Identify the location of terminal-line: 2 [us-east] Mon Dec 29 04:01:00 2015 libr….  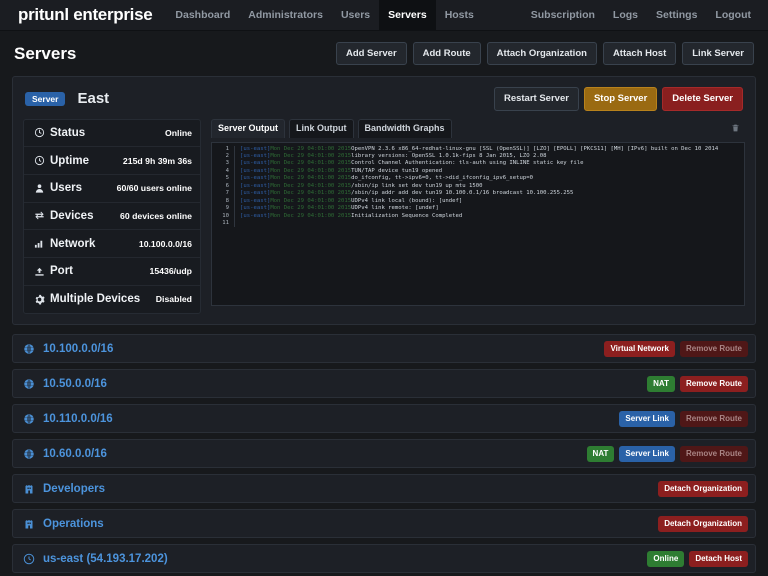
(478, 156).